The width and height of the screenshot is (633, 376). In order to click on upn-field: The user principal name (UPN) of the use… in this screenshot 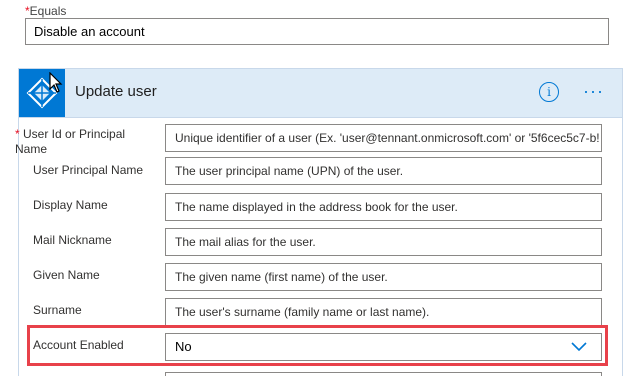, I will do `click(383, 171)`.